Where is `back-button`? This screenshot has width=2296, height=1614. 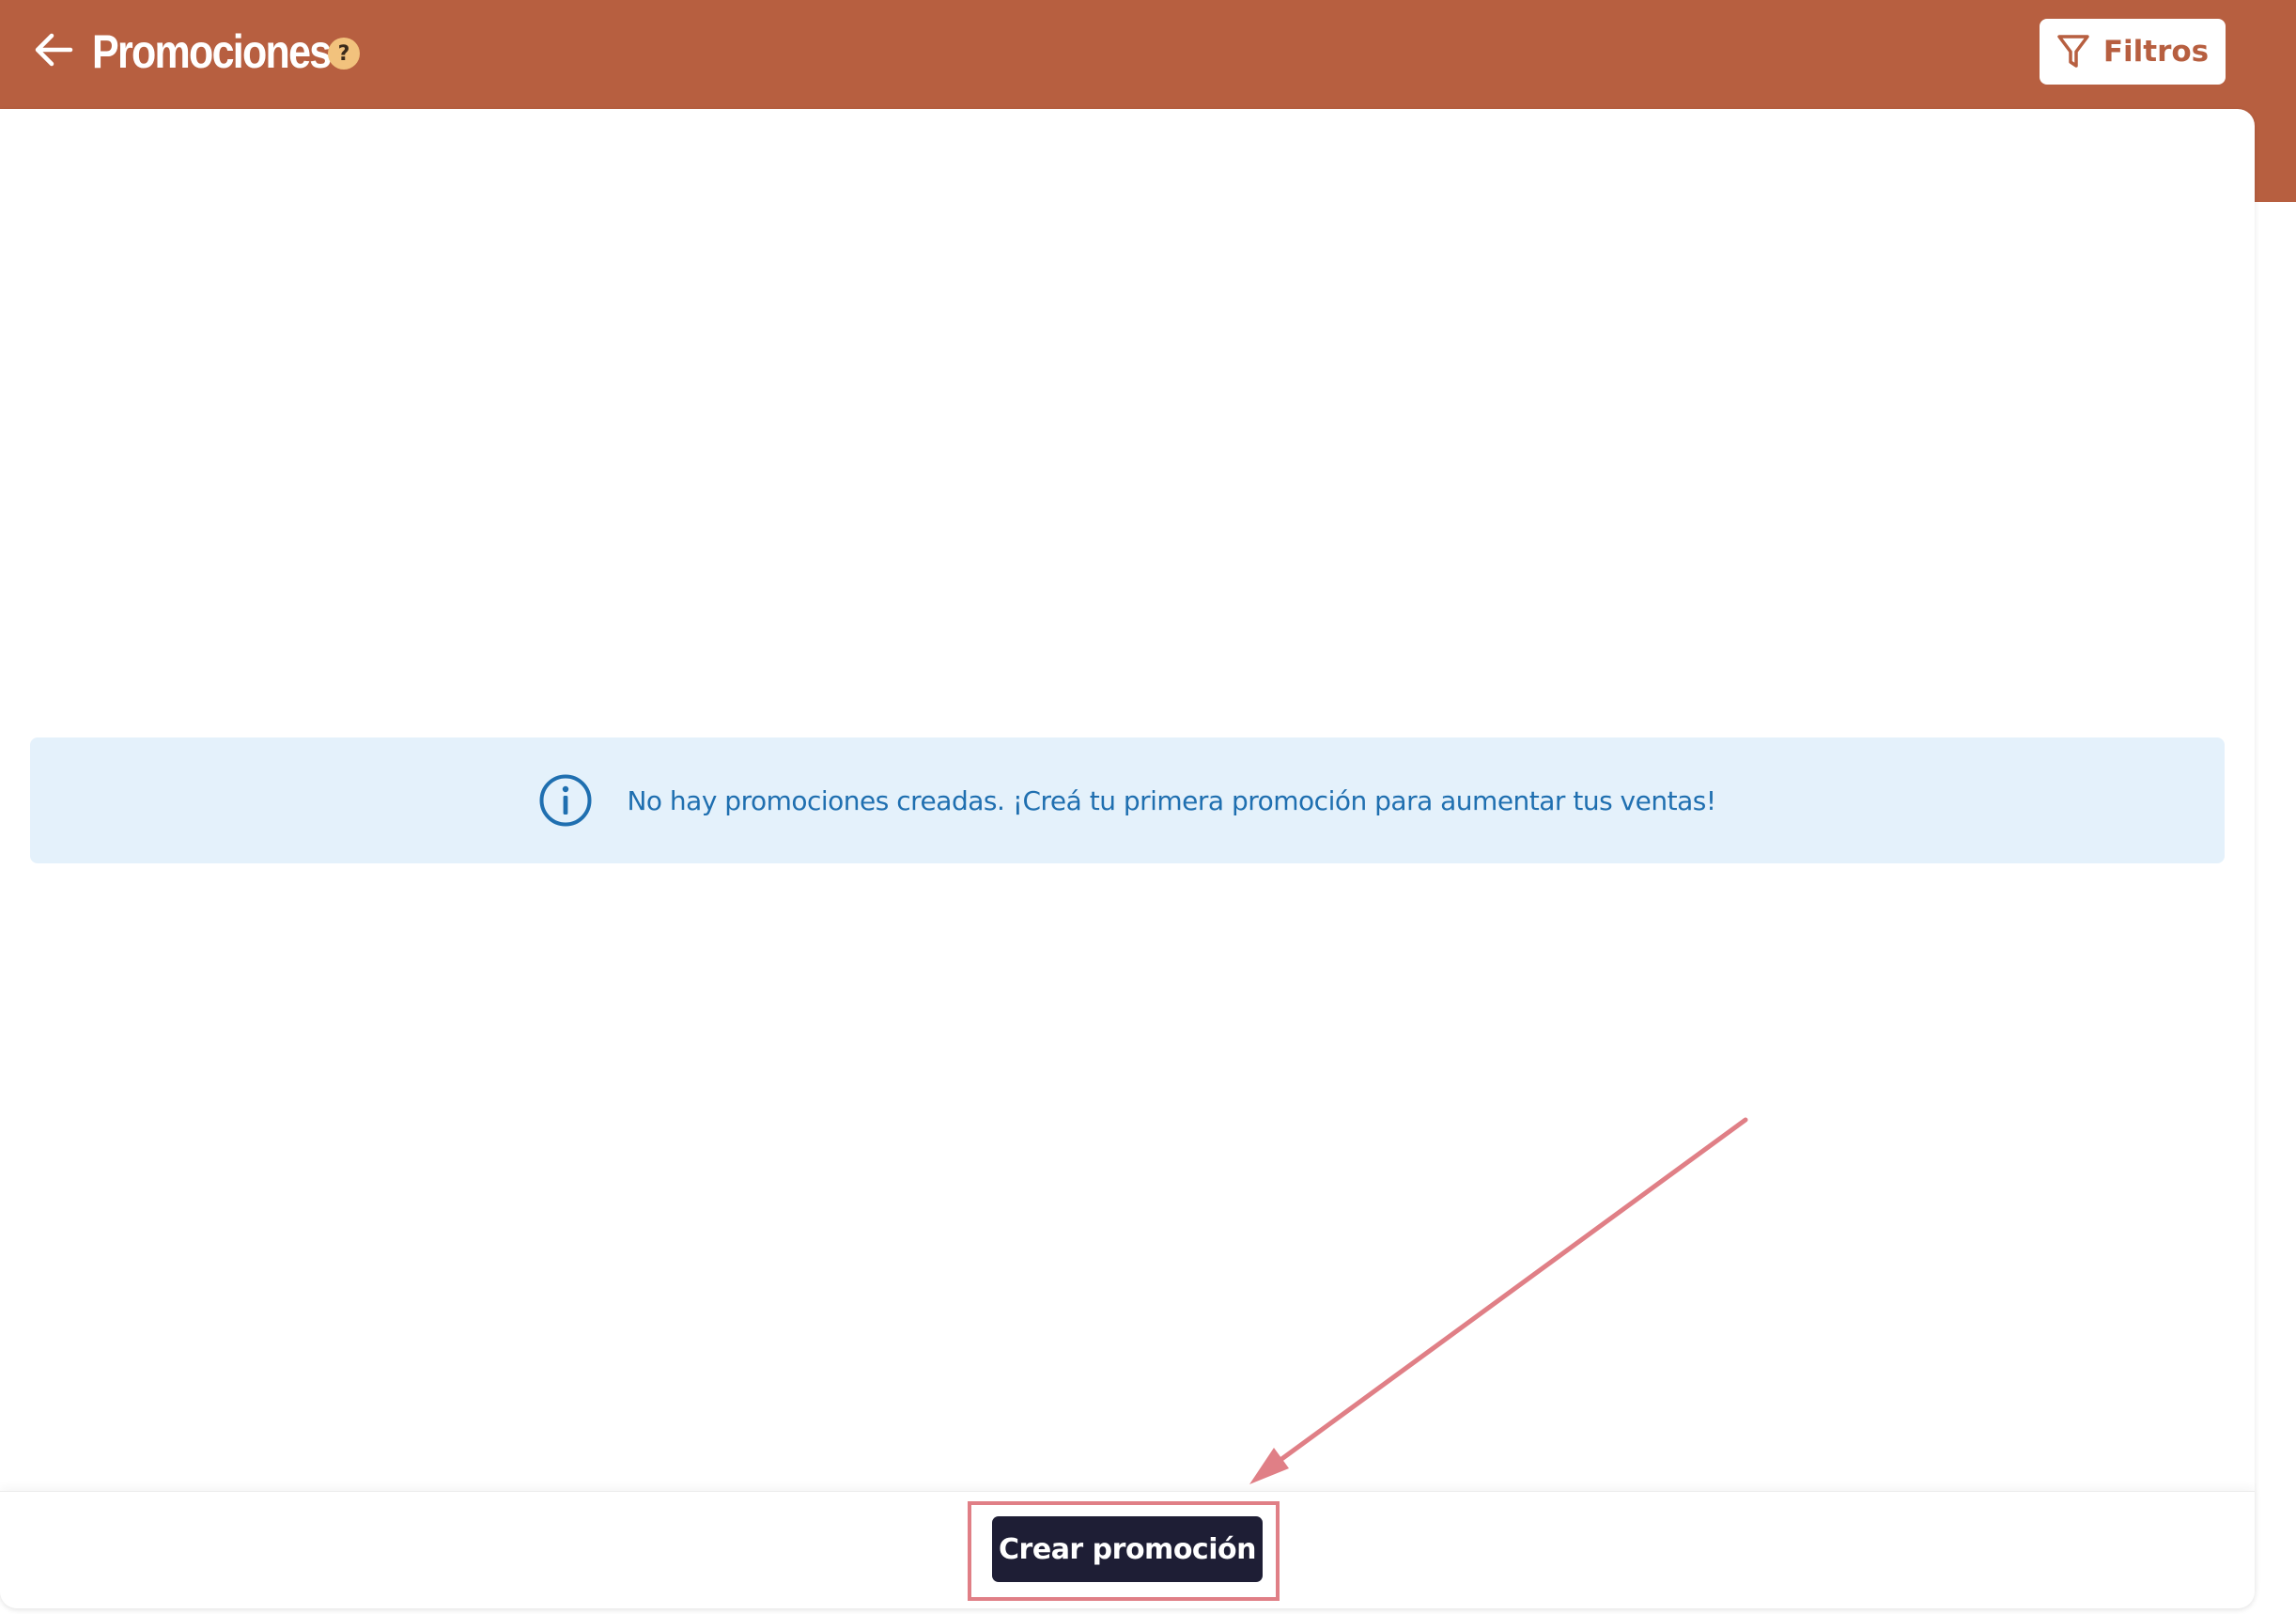
back-button is located at coordinates (53, 49).